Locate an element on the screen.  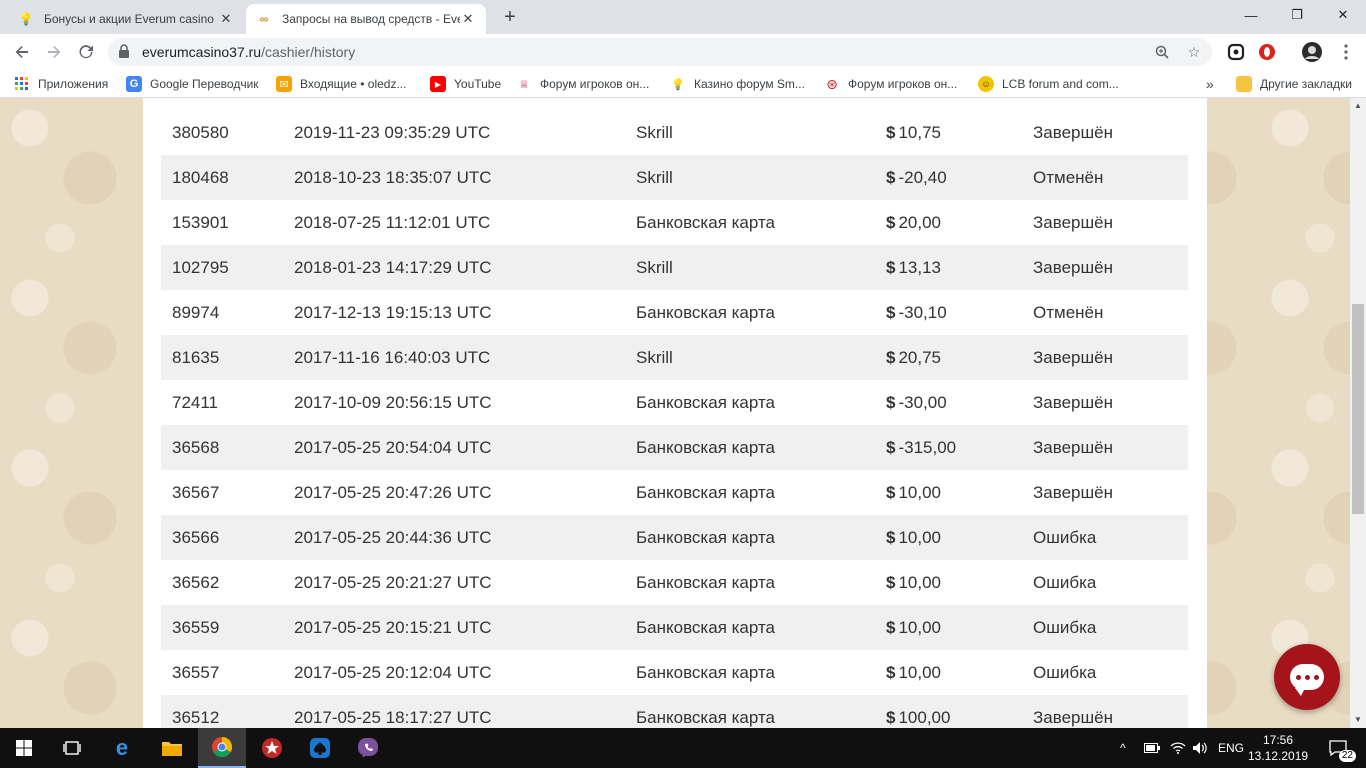
withdrawal-amount: $20,00 is located at coordinates (913, 222).